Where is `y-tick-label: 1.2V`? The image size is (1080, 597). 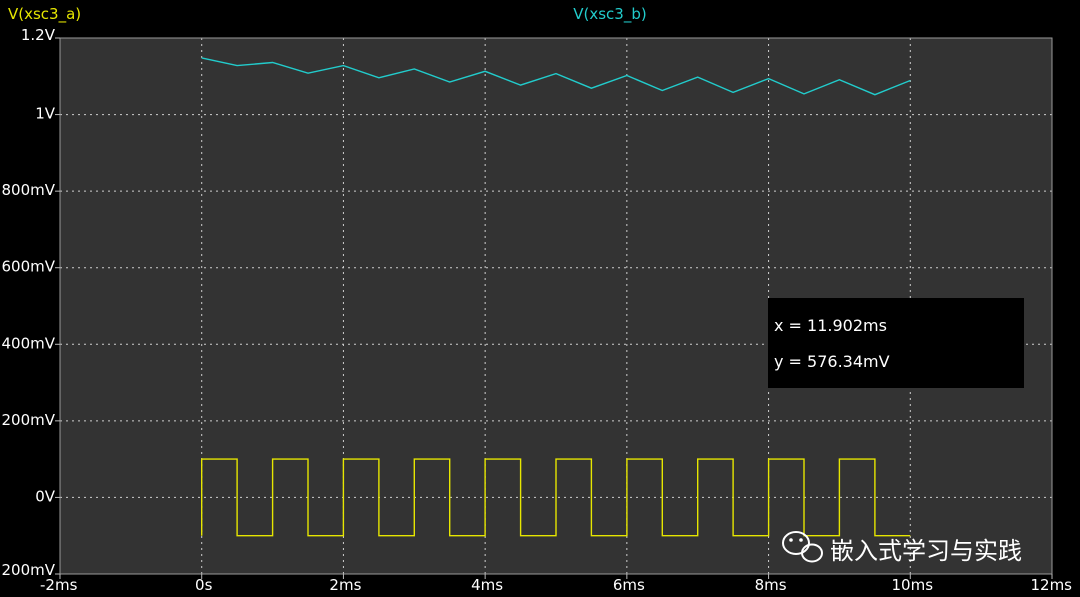 y-tick-label: 1.2V is located at coordinates (38, 35).